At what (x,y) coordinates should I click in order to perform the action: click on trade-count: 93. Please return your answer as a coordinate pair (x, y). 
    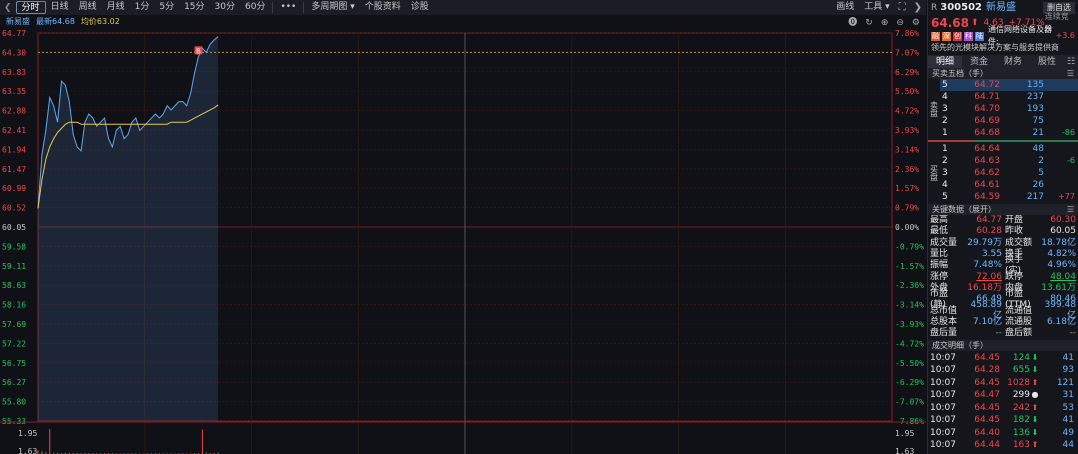
    Looking at the image, I should click on (1068, 370).